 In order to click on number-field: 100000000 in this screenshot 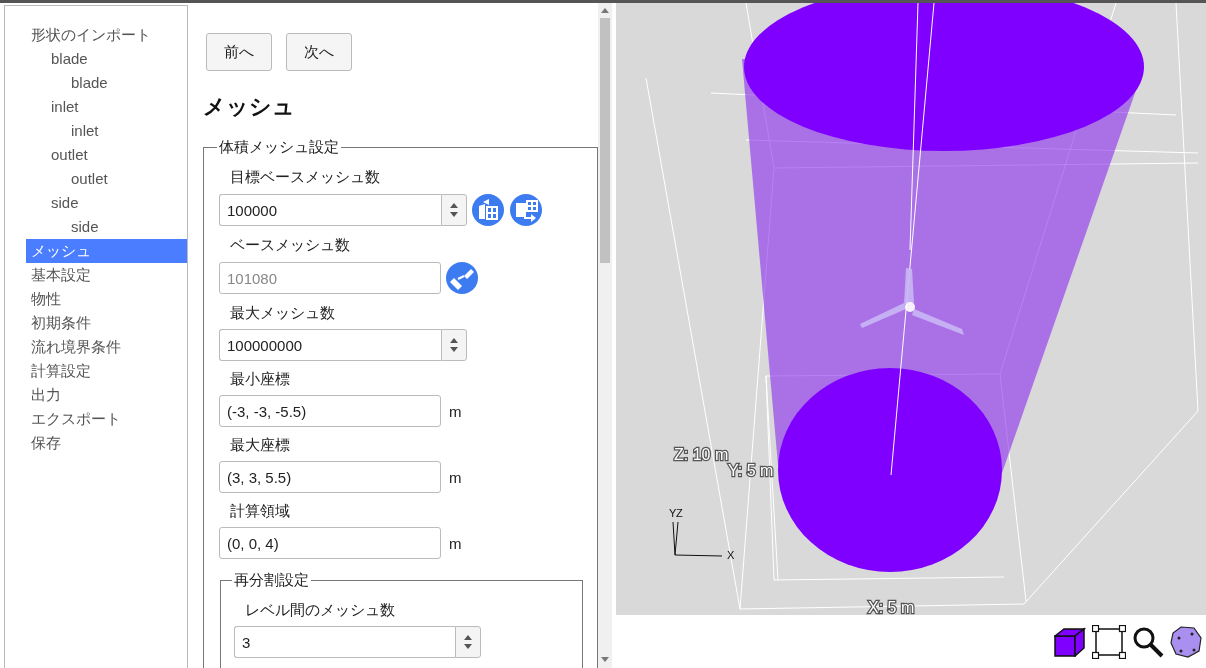, I will do `click(330, 345)`.